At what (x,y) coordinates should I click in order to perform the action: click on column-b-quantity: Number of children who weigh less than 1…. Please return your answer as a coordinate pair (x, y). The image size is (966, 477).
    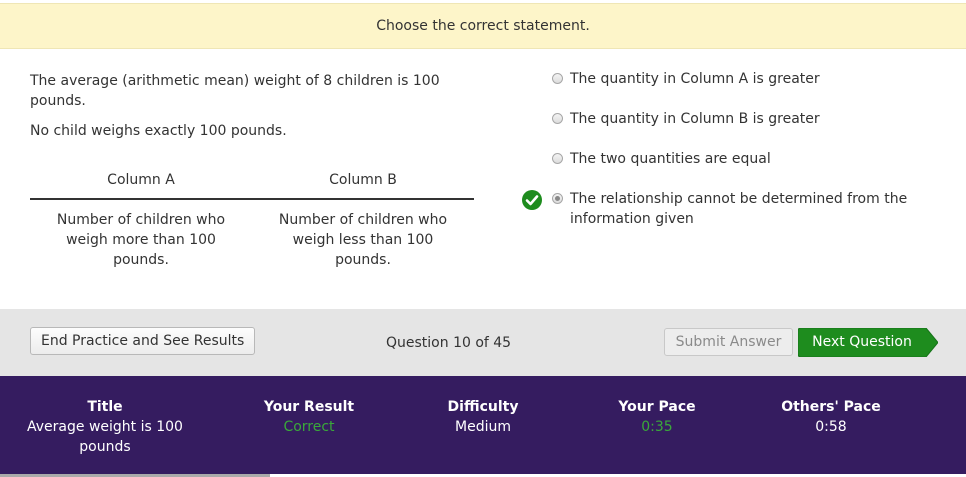
    Looking at the image, I should click on (363, 240).